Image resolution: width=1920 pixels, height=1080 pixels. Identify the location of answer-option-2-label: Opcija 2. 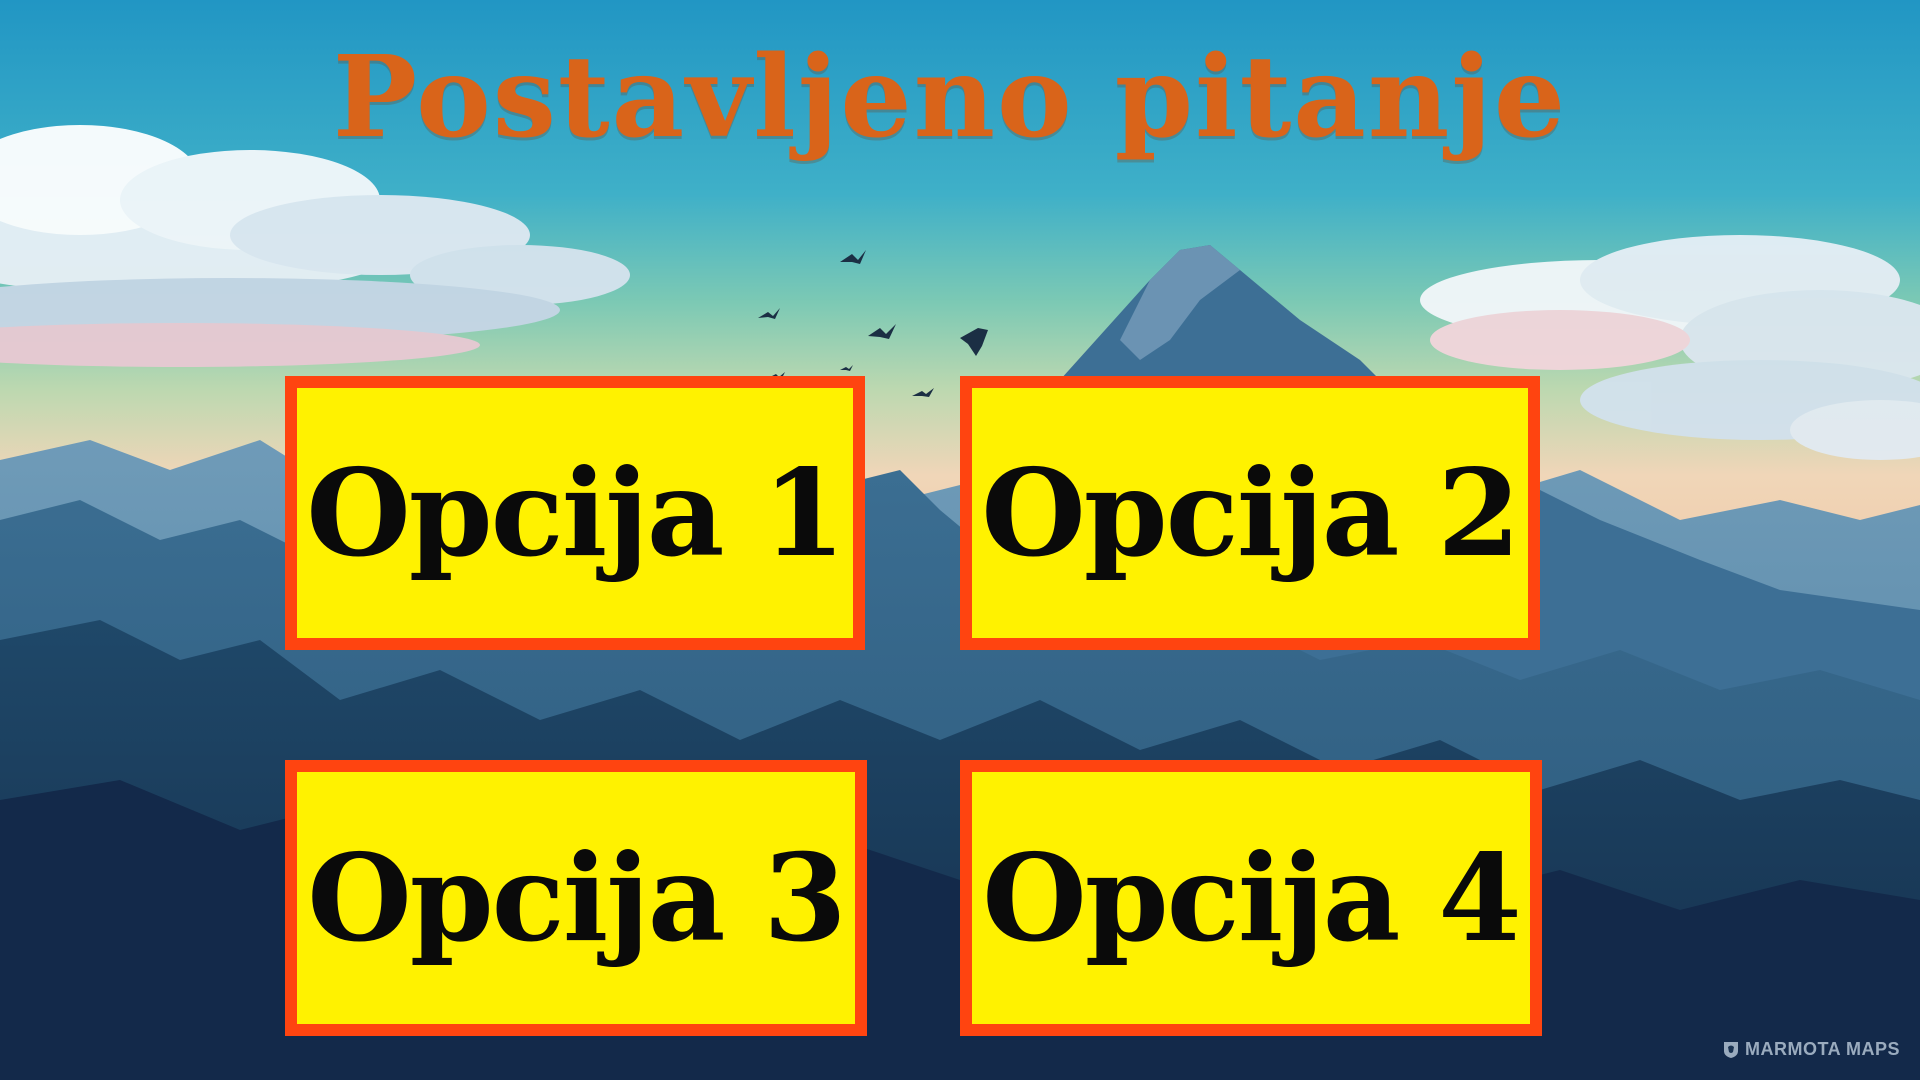
(1251, 513).